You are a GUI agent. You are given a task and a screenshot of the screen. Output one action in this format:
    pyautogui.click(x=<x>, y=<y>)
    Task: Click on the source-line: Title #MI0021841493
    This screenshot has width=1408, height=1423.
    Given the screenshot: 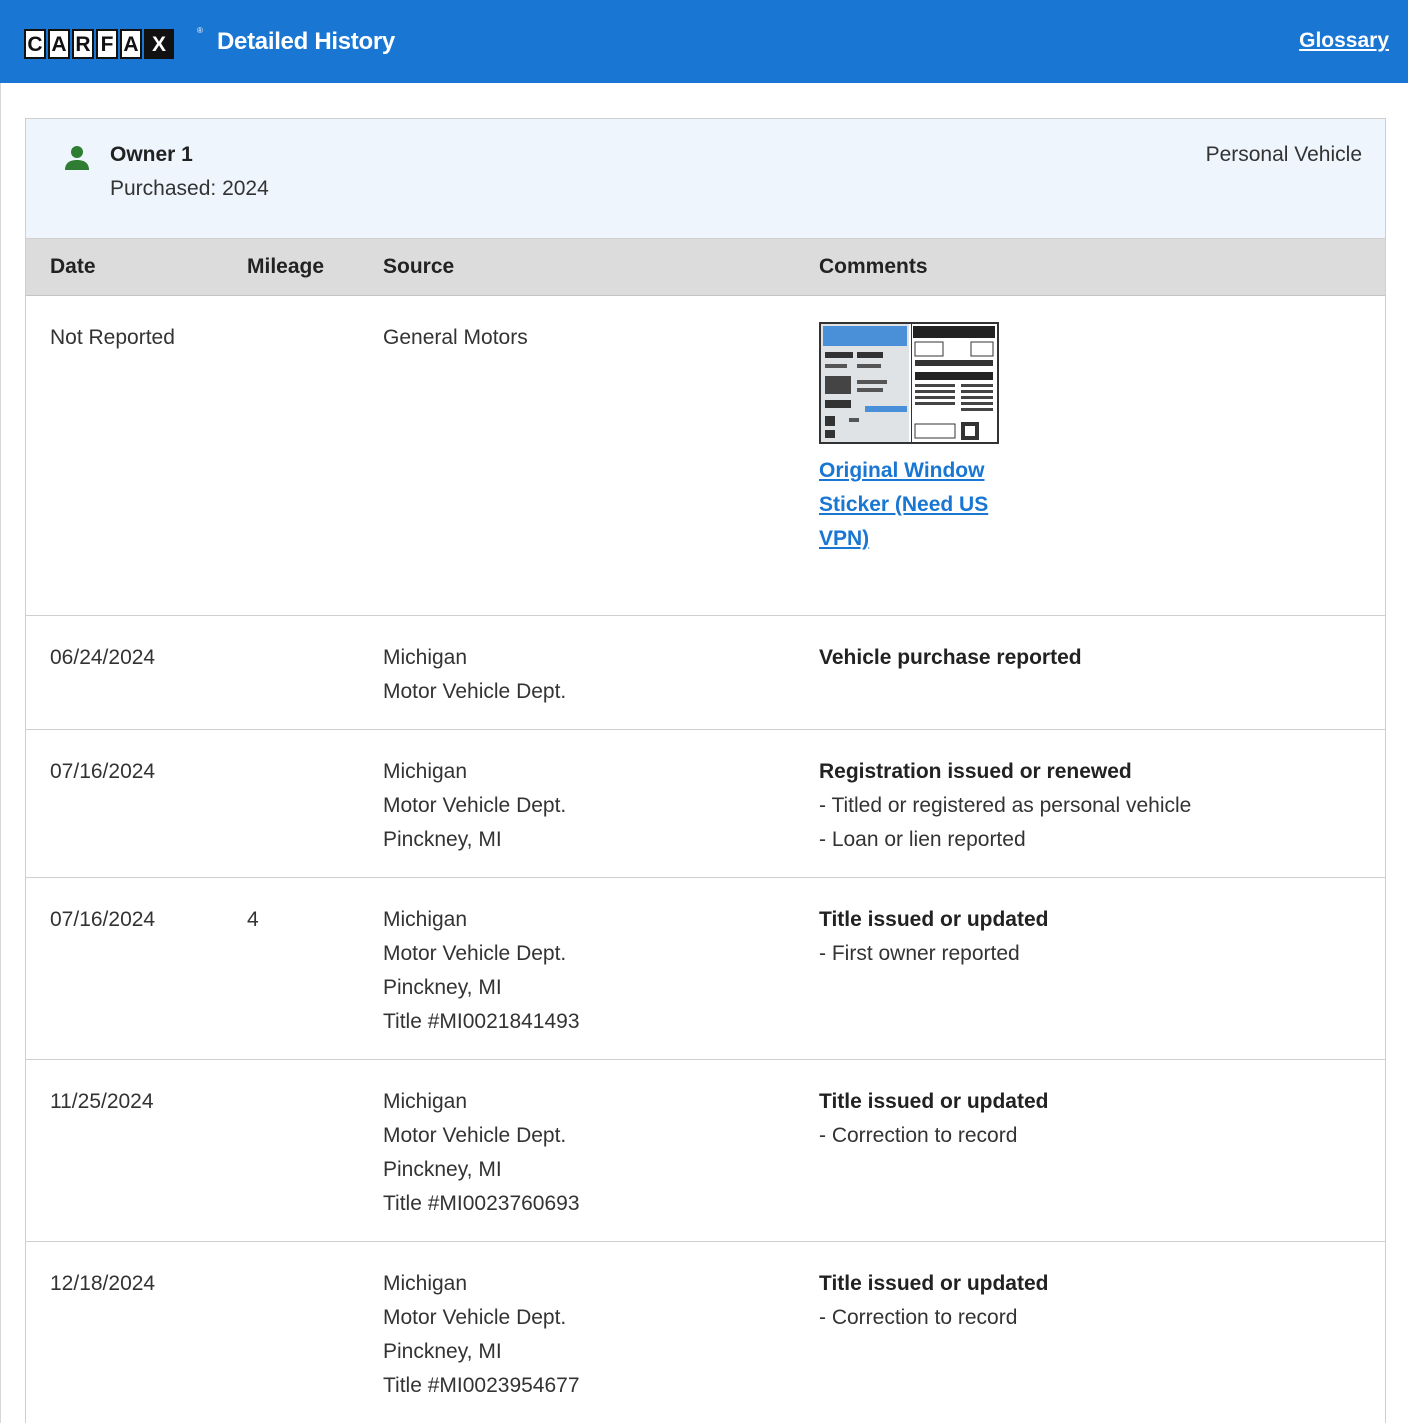 What is the action you would take?
    pyautogui.click(x=481, y=1021)
    